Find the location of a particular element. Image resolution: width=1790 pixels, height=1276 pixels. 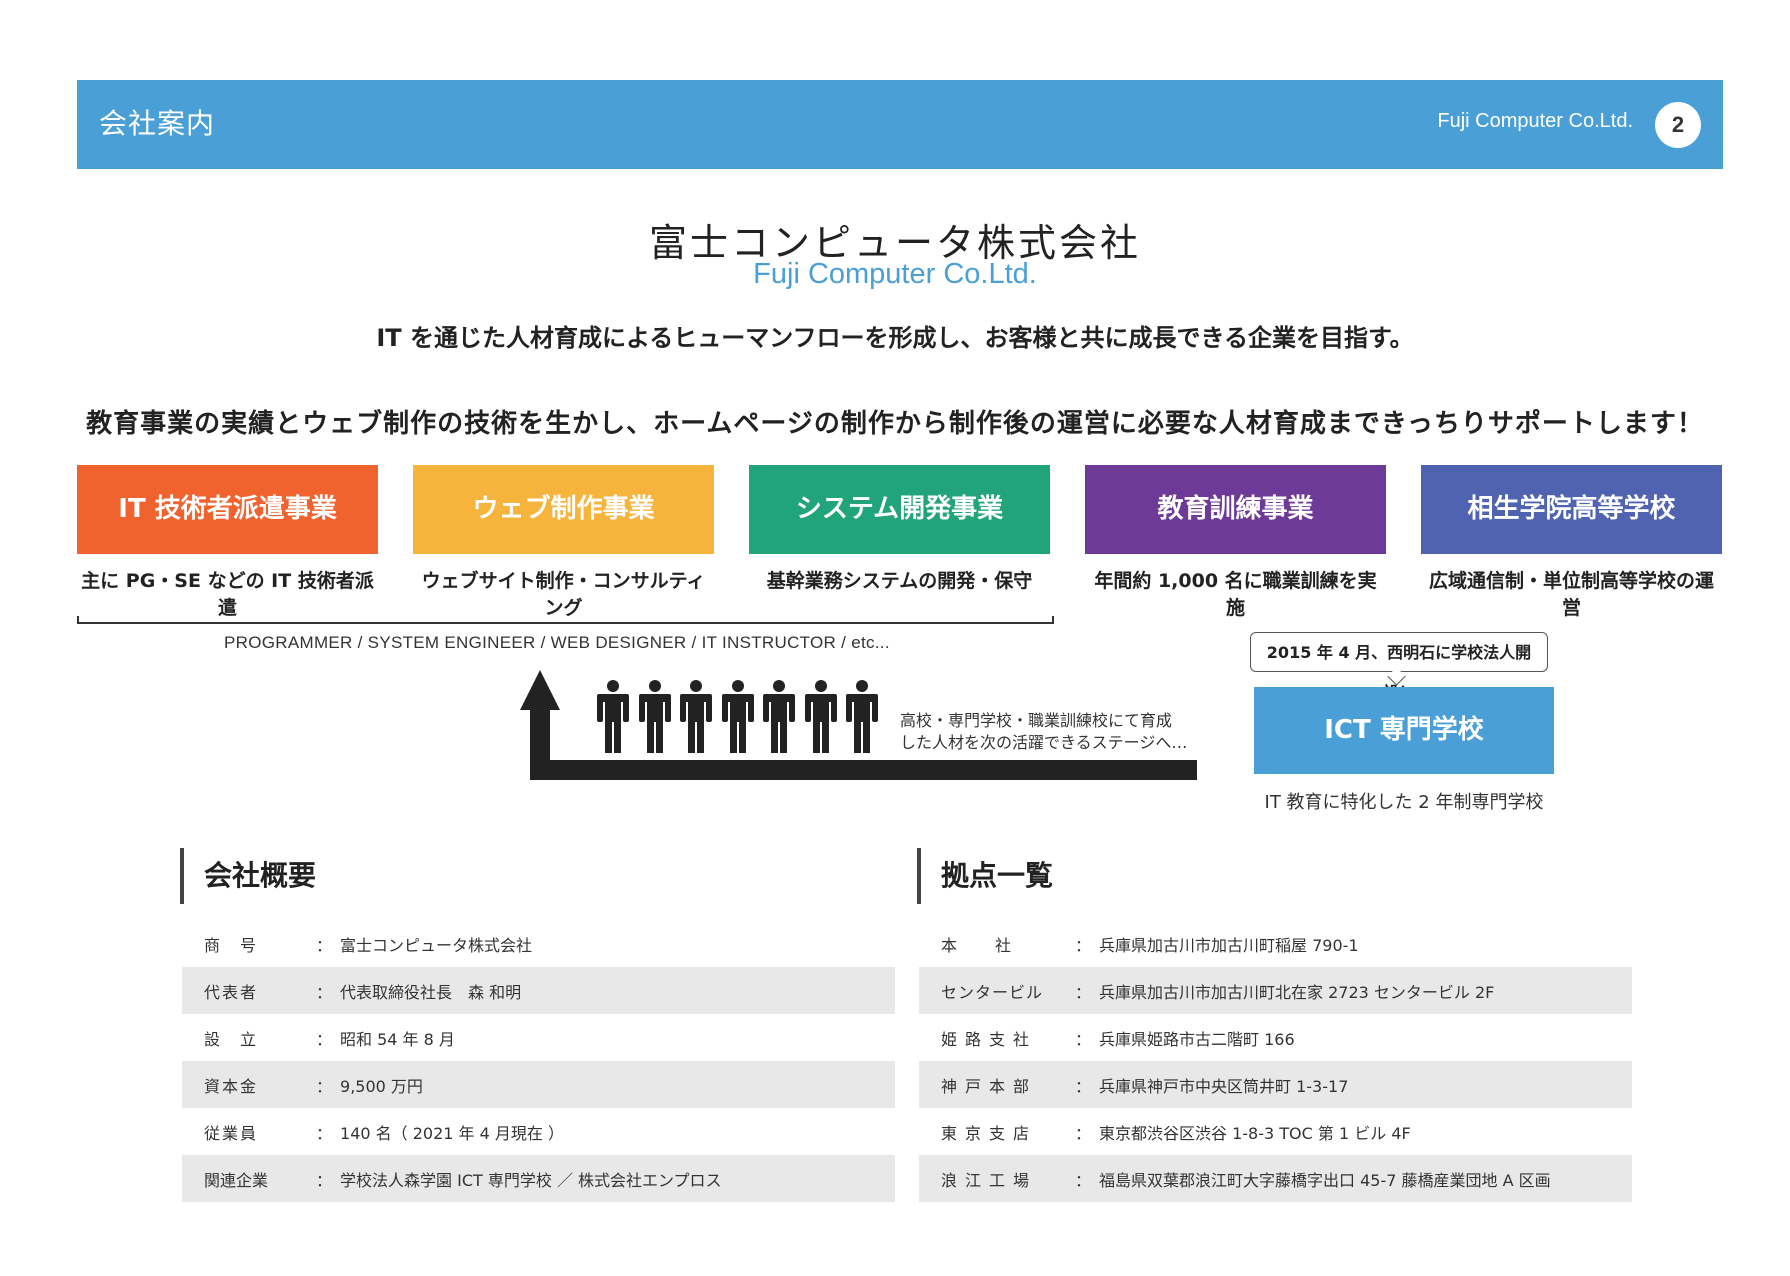

table-row: 浪江工場 ： 福島県双葉郡浪江町大字藤橋字出口 45-7 藤橋産業団地 A 区画 is located at coordinates (1275, 1178).